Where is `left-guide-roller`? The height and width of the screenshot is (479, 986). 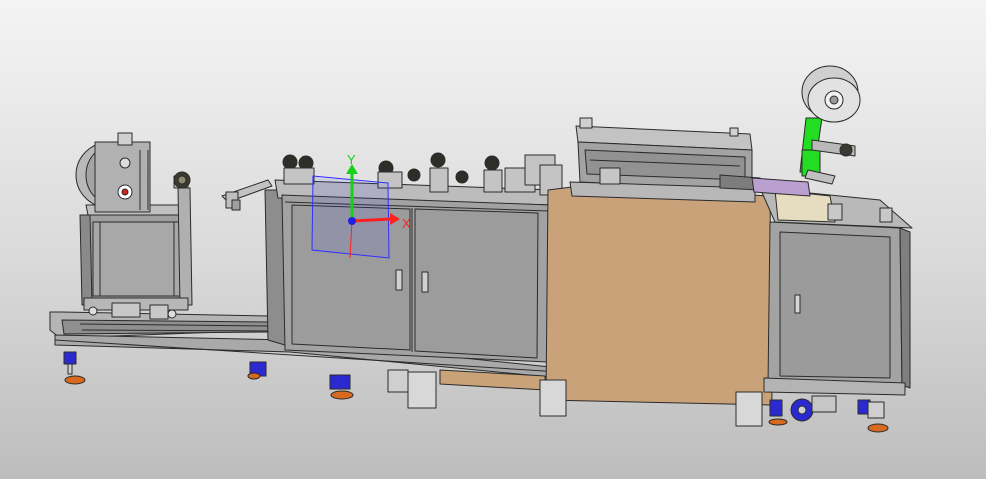 left-guide-roller is located at coordinates (182, 180).